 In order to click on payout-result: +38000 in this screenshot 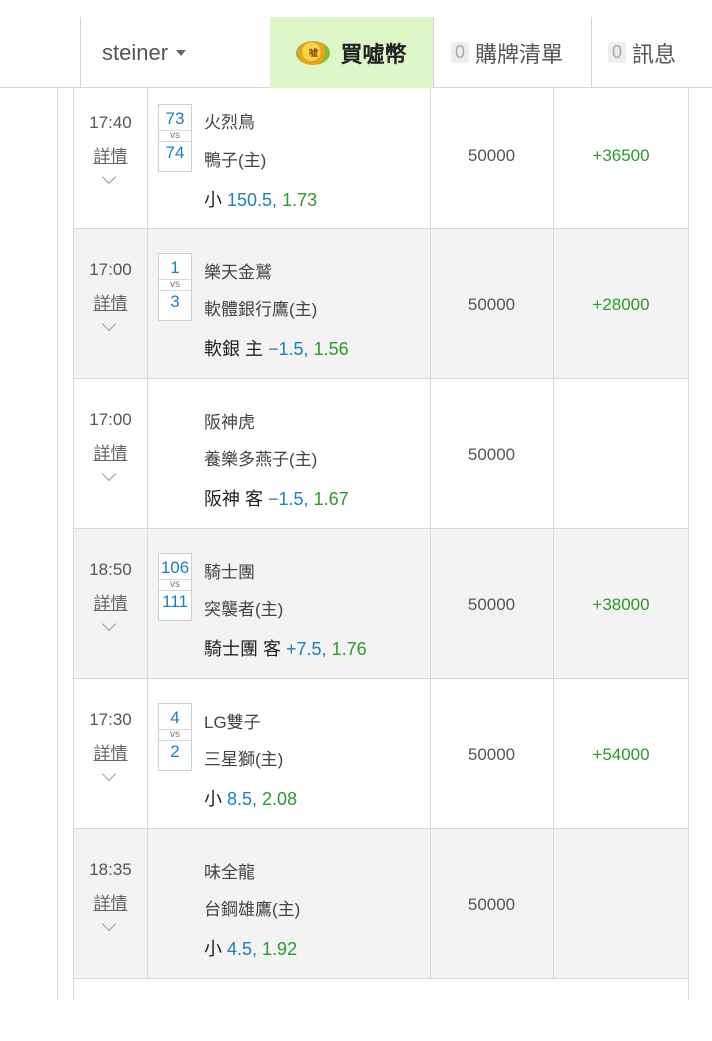, I will do `click(621, 604)`.